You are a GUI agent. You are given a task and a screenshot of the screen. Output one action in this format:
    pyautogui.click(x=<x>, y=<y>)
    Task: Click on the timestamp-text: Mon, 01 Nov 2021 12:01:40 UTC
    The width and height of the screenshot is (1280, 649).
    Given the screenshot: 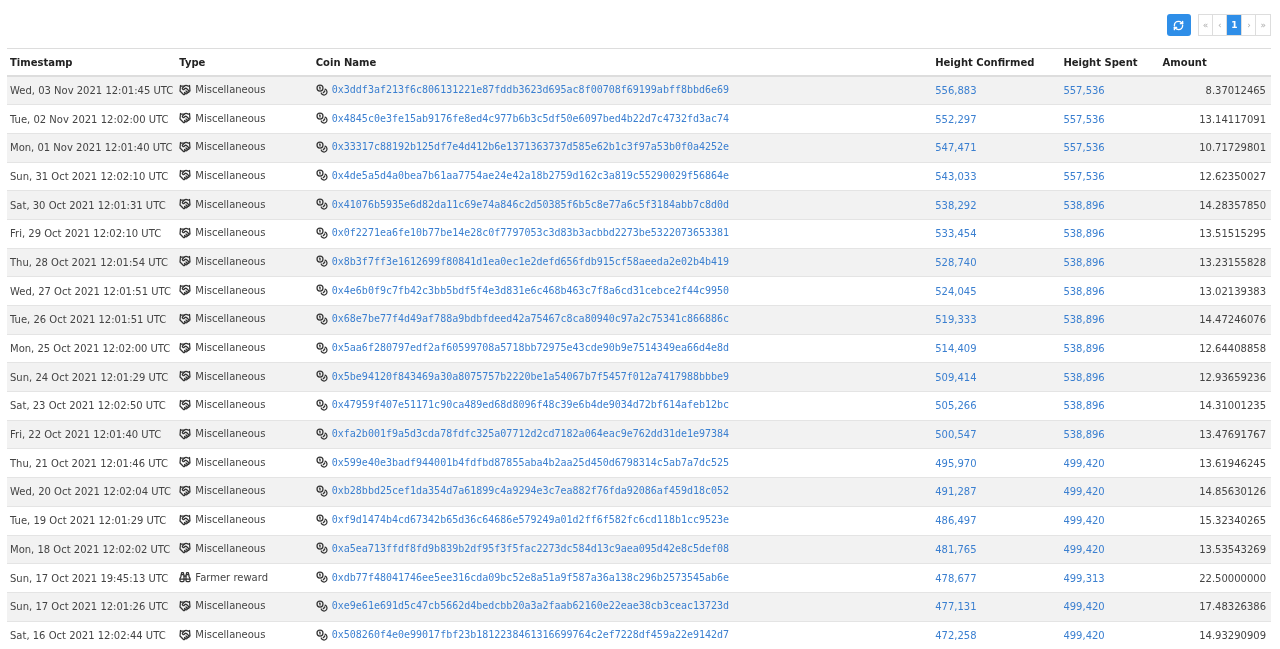 What is the action you would take?
    pyautogui.click(x=91, y=148)
    